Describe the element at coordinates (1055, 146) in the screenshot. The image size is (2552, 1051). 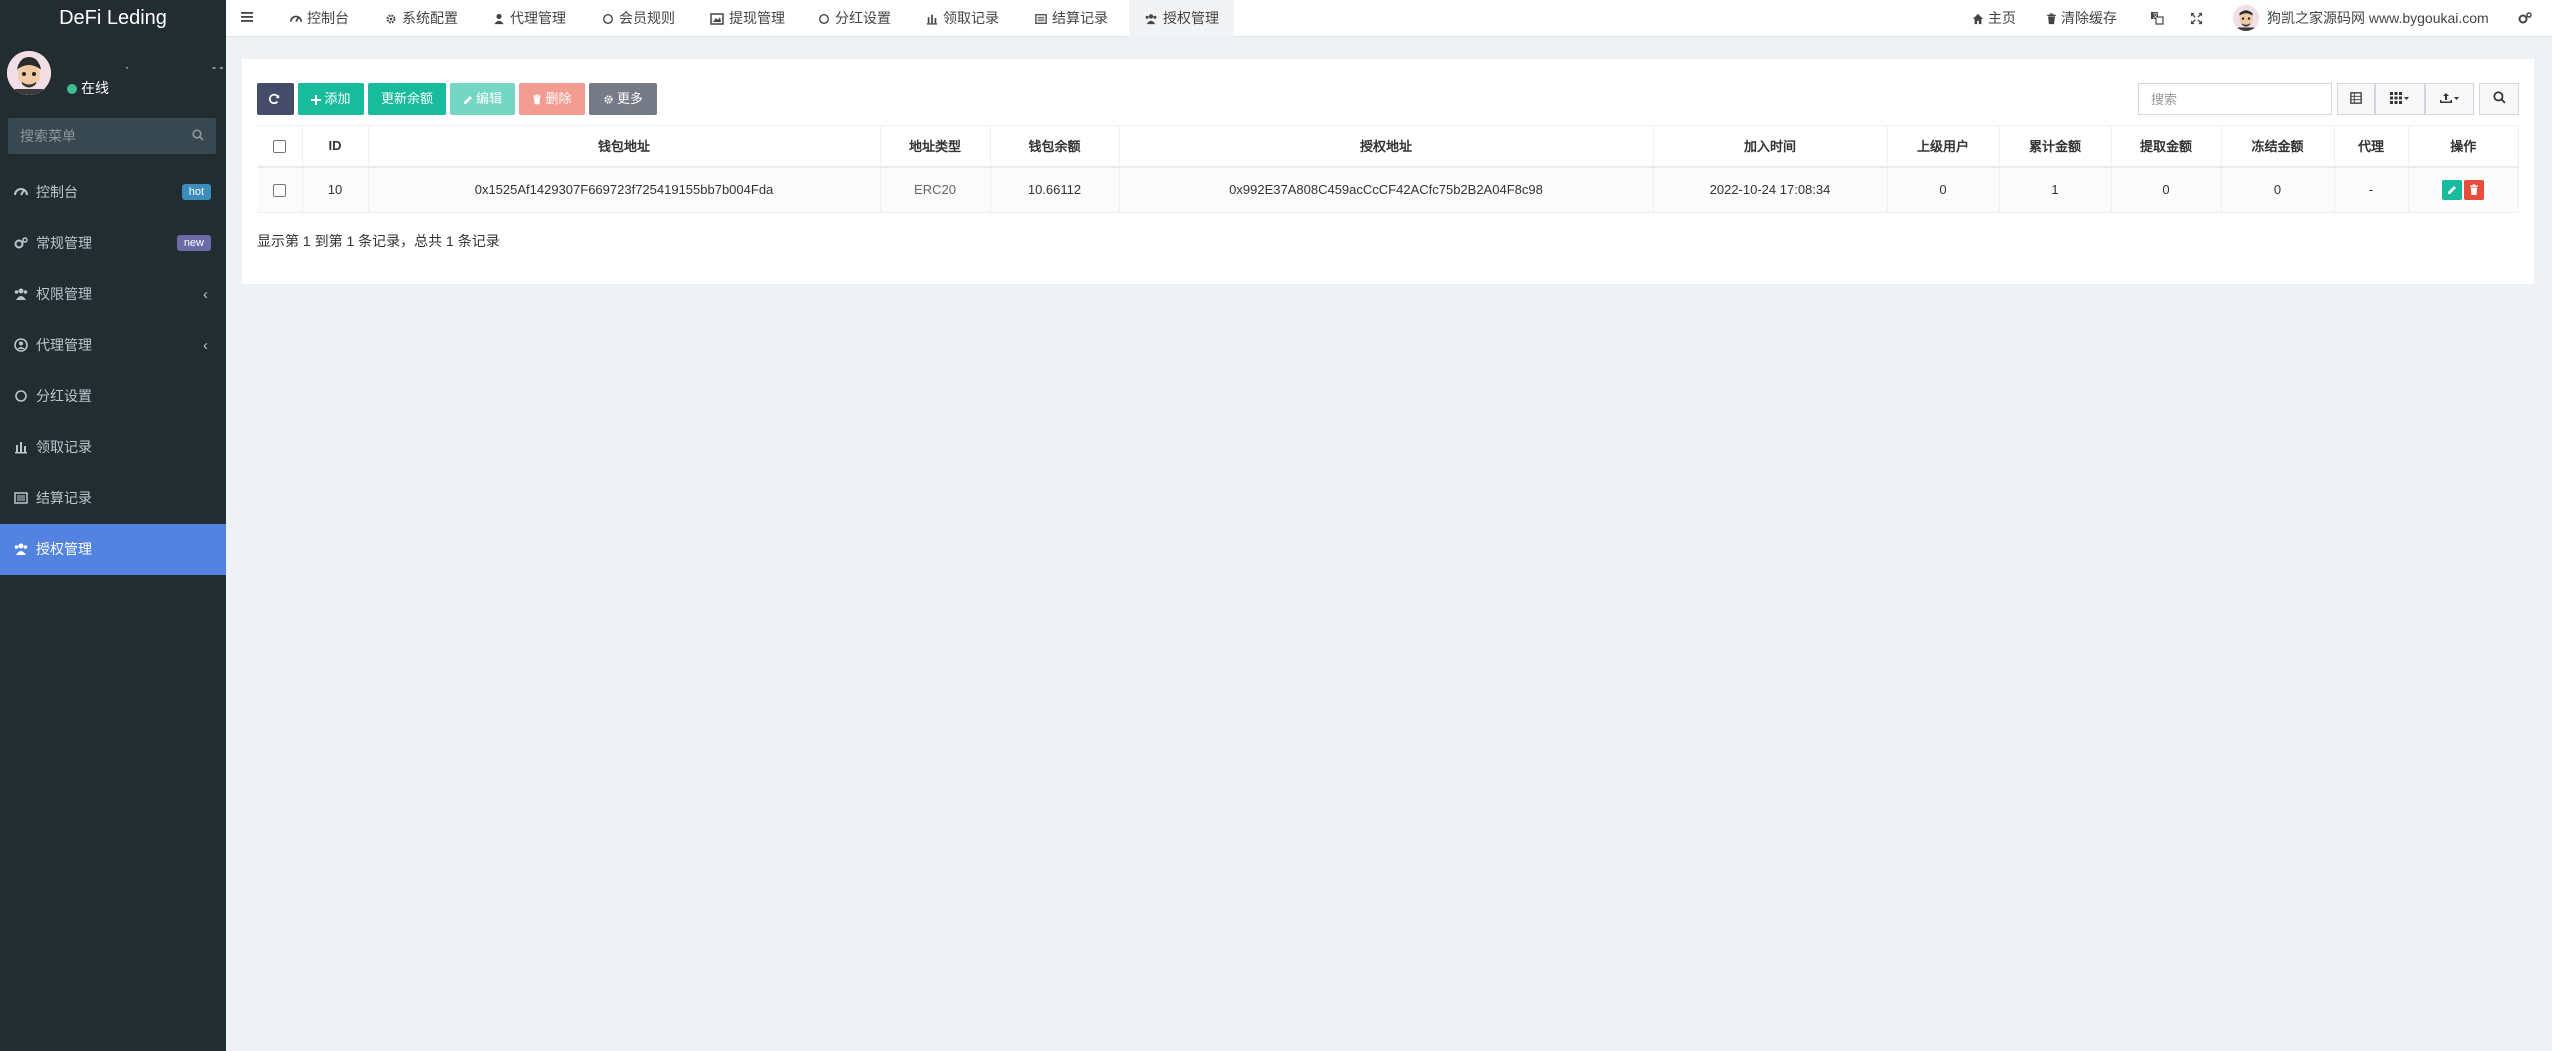
I see `column-header: 钱包余额` at that location.